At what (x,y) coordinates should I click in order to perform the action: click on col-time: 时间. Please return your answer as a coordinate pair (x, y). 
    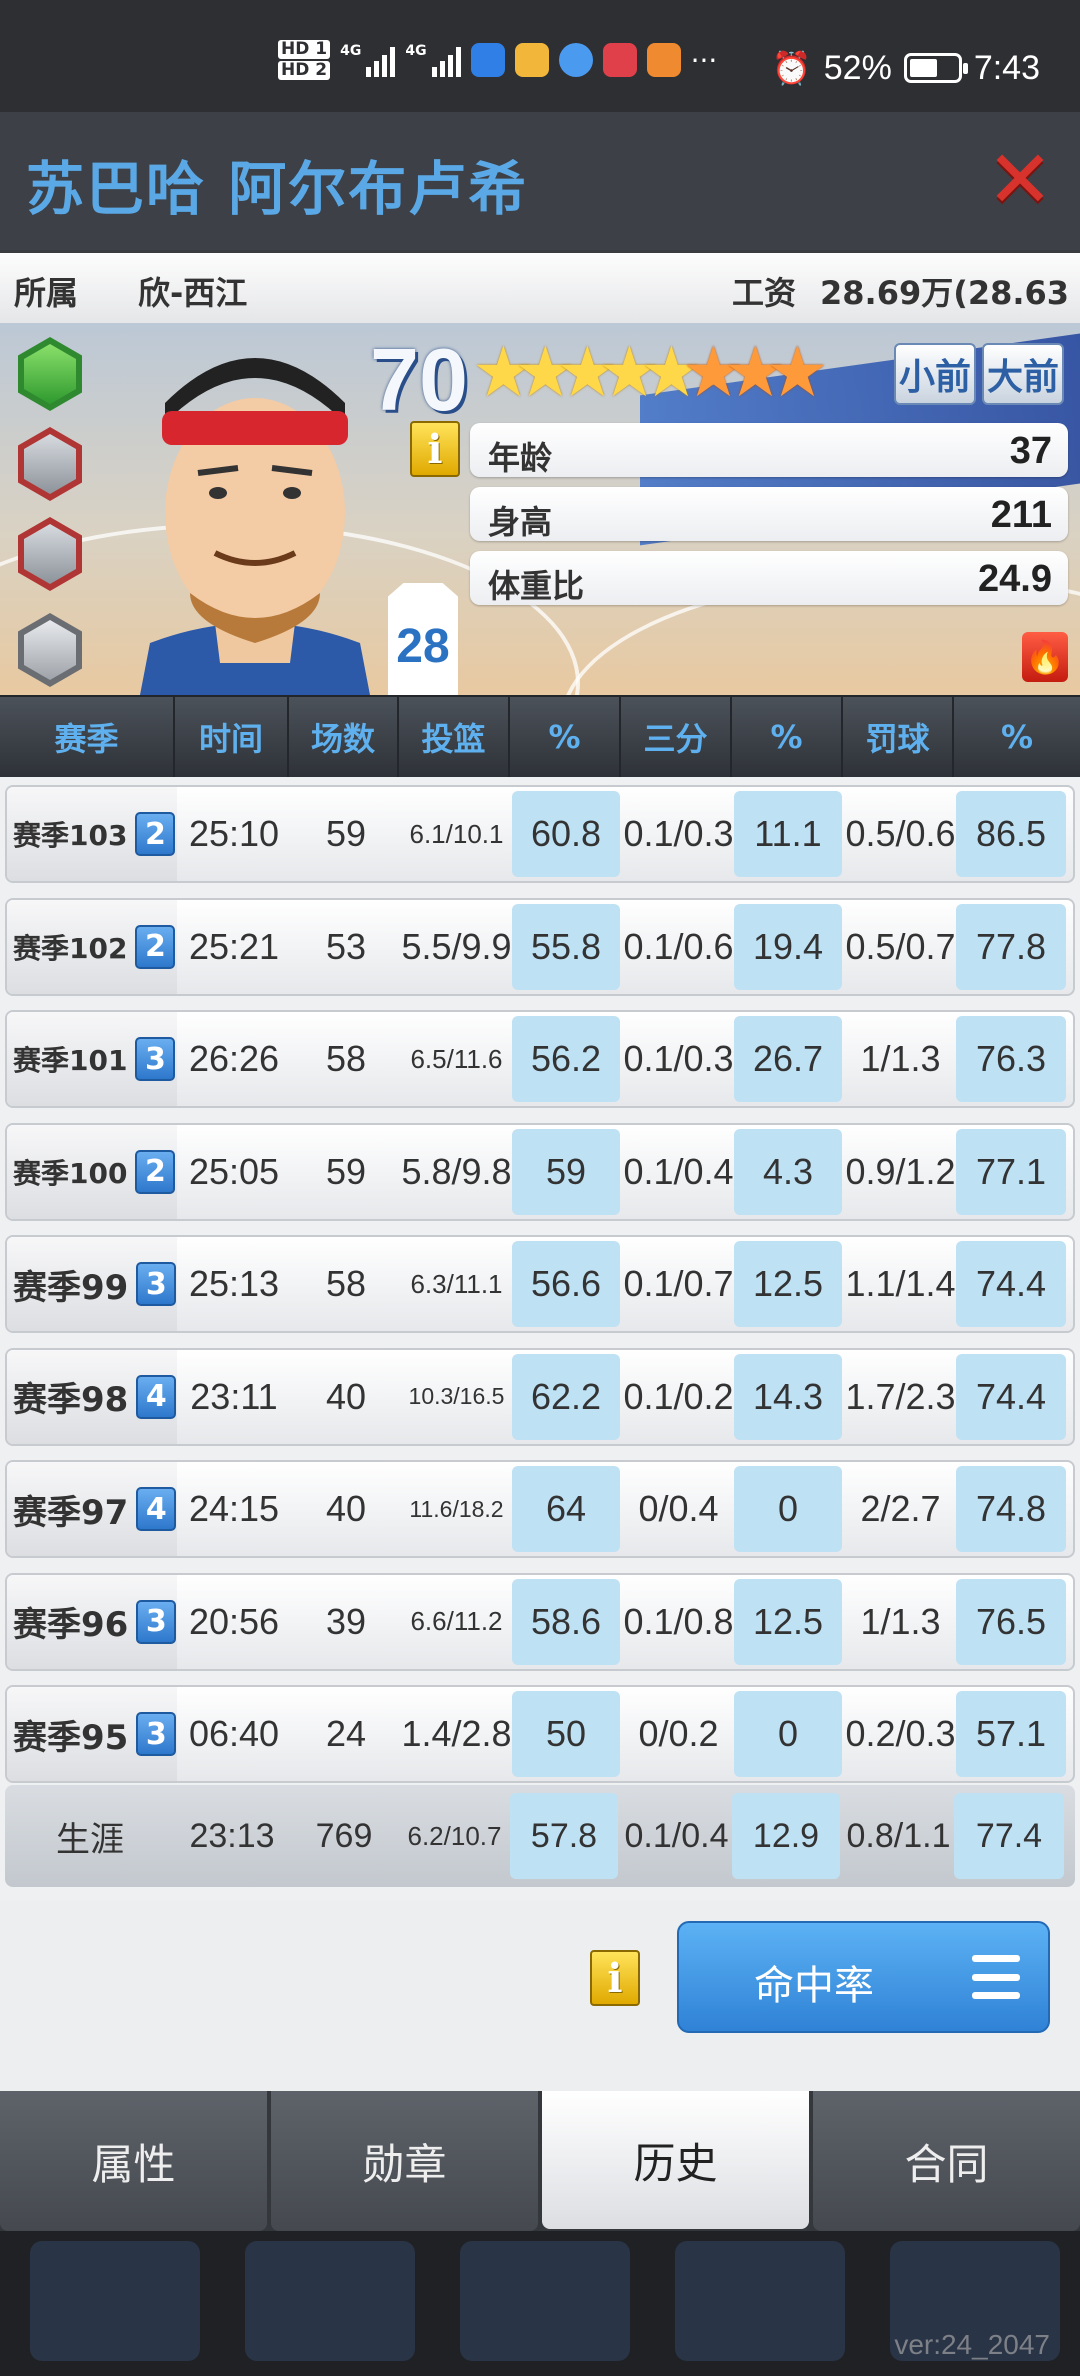
    Looking at the image, I should click on (232, 737).